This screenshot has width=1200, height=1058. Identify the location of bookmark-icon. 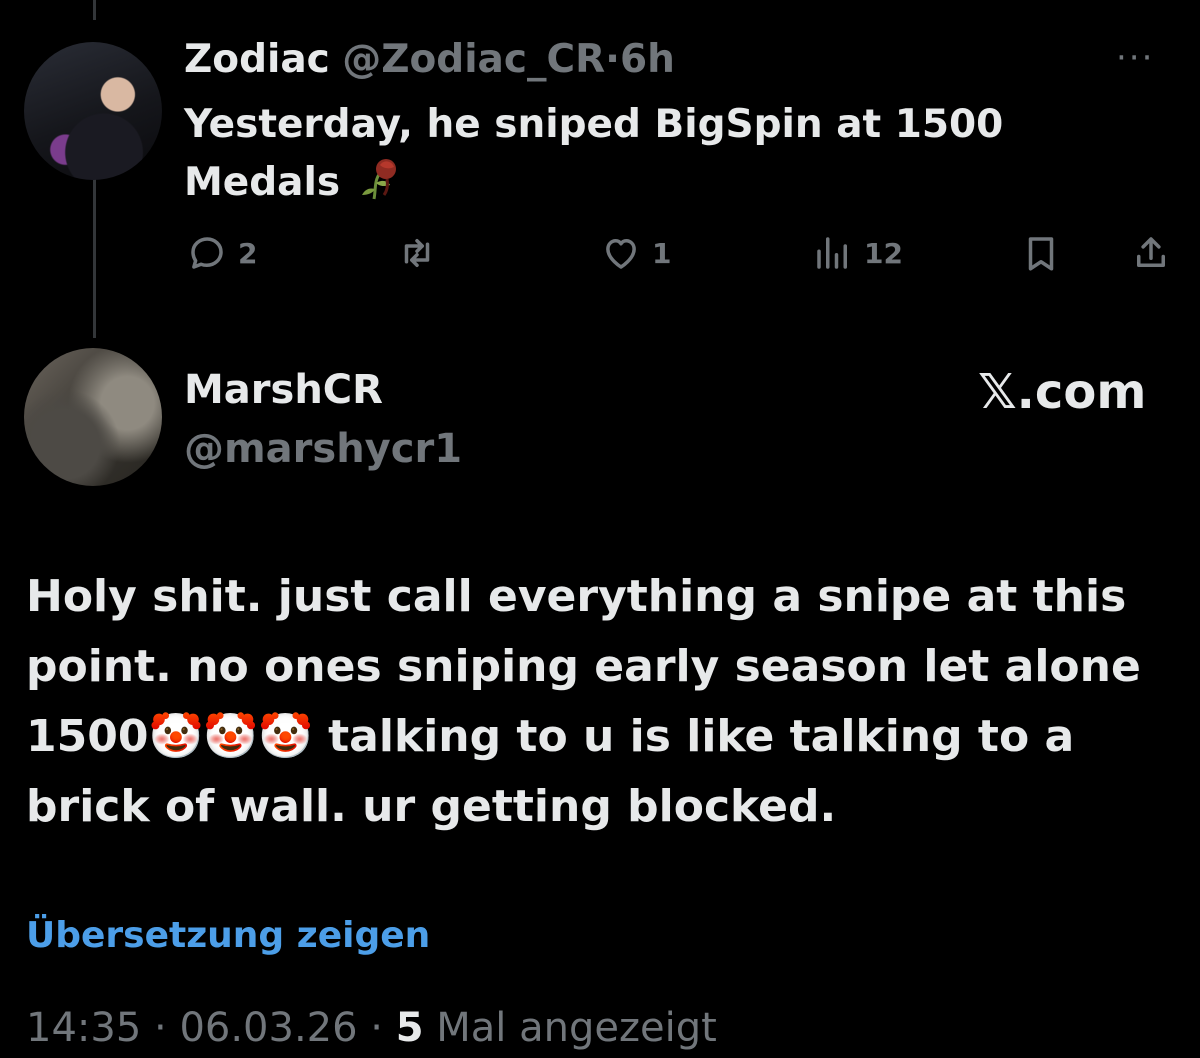
(1041, 254).